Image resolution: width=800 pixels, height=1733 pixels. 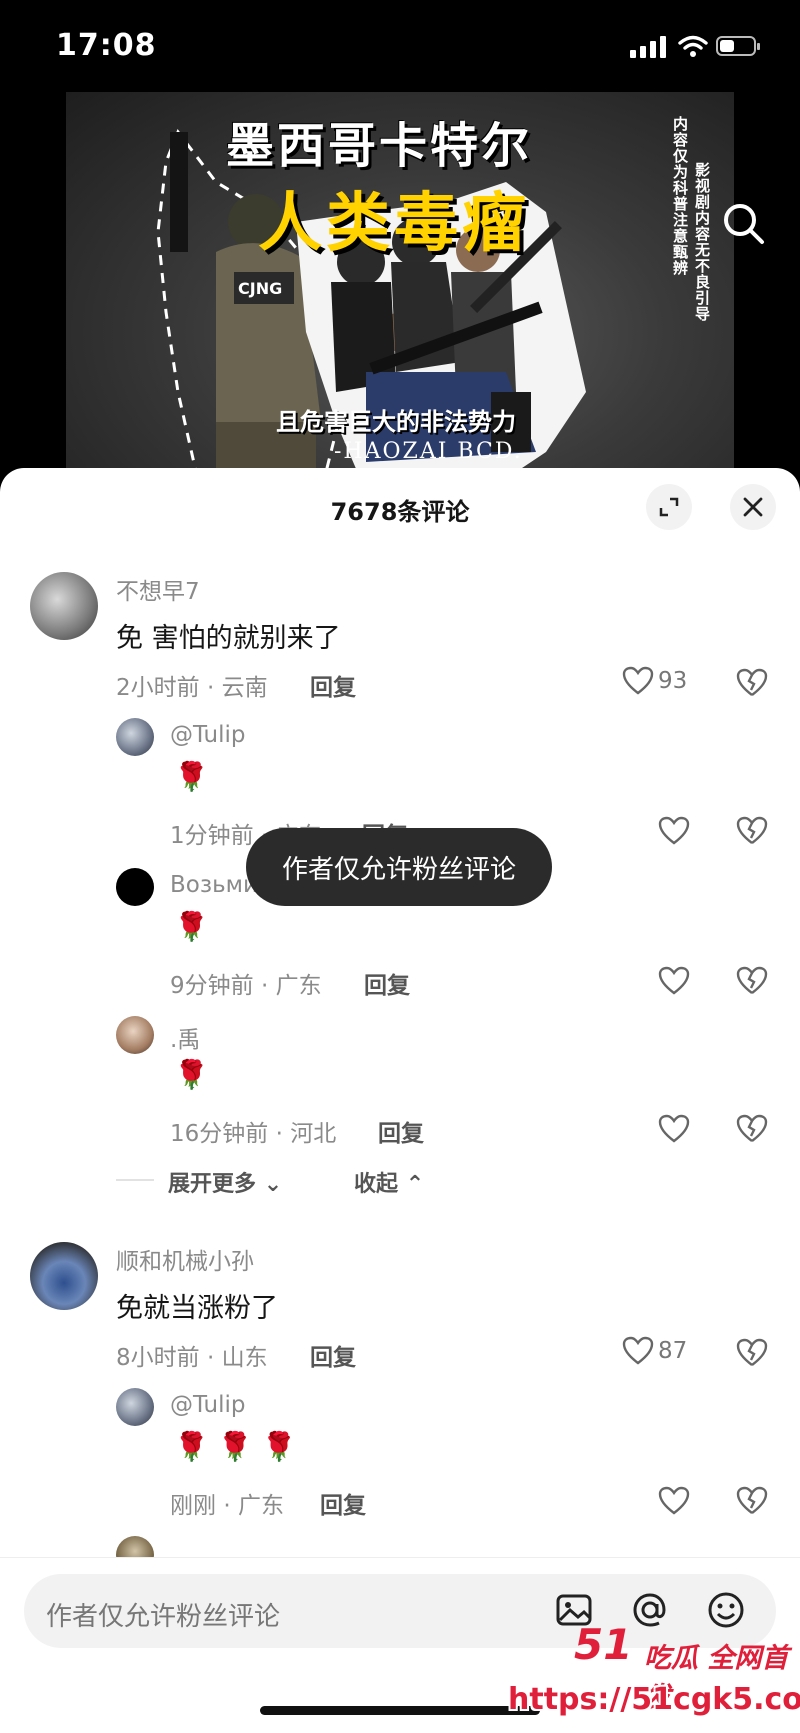 What do you see at coordinates (650, 1610) in the screenshot?
I see `at-mention-icon` at bounding box center [650, 1610].